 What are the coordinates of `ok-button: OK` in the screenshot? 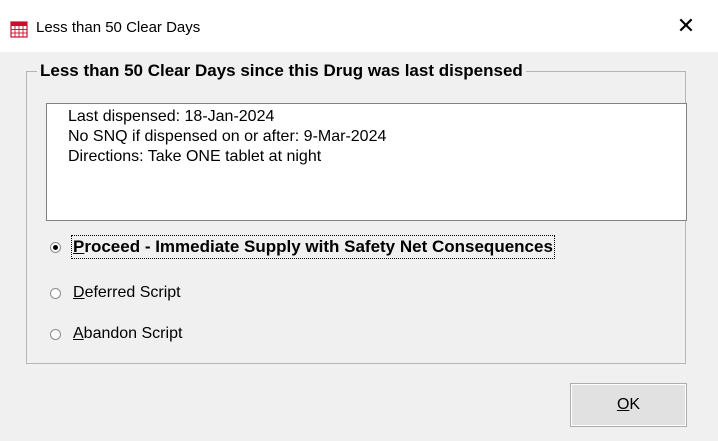 It's located at (628, 405).